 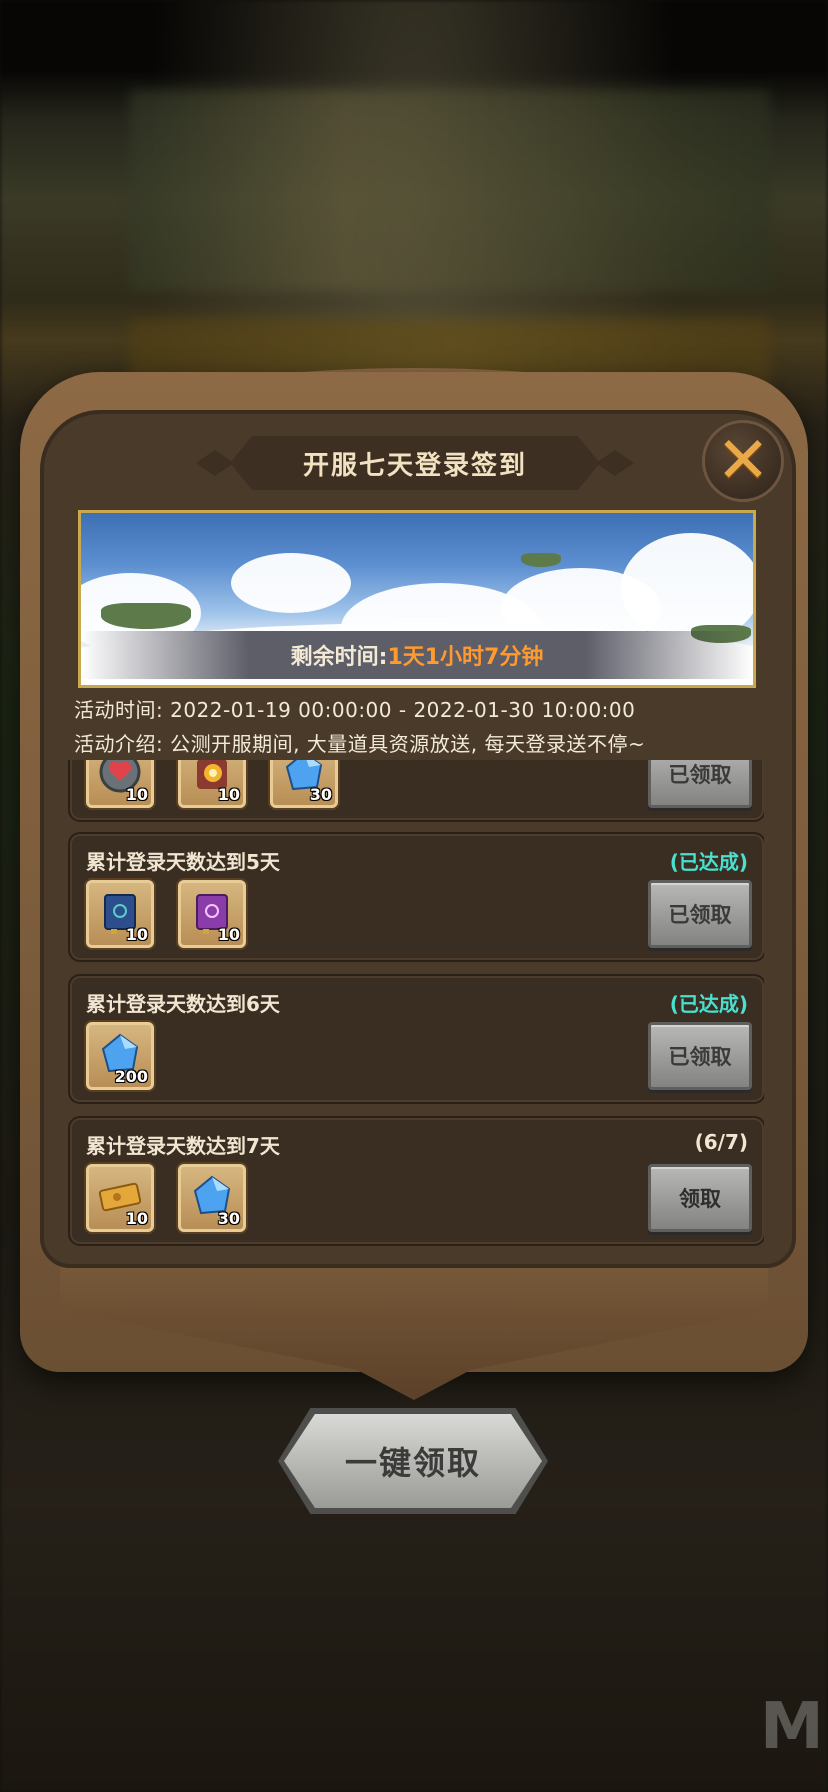 I want to click on reward-row: 累计登录天数达到5天 (已达成) 10 10 已领取, so click(x=416, y=897).